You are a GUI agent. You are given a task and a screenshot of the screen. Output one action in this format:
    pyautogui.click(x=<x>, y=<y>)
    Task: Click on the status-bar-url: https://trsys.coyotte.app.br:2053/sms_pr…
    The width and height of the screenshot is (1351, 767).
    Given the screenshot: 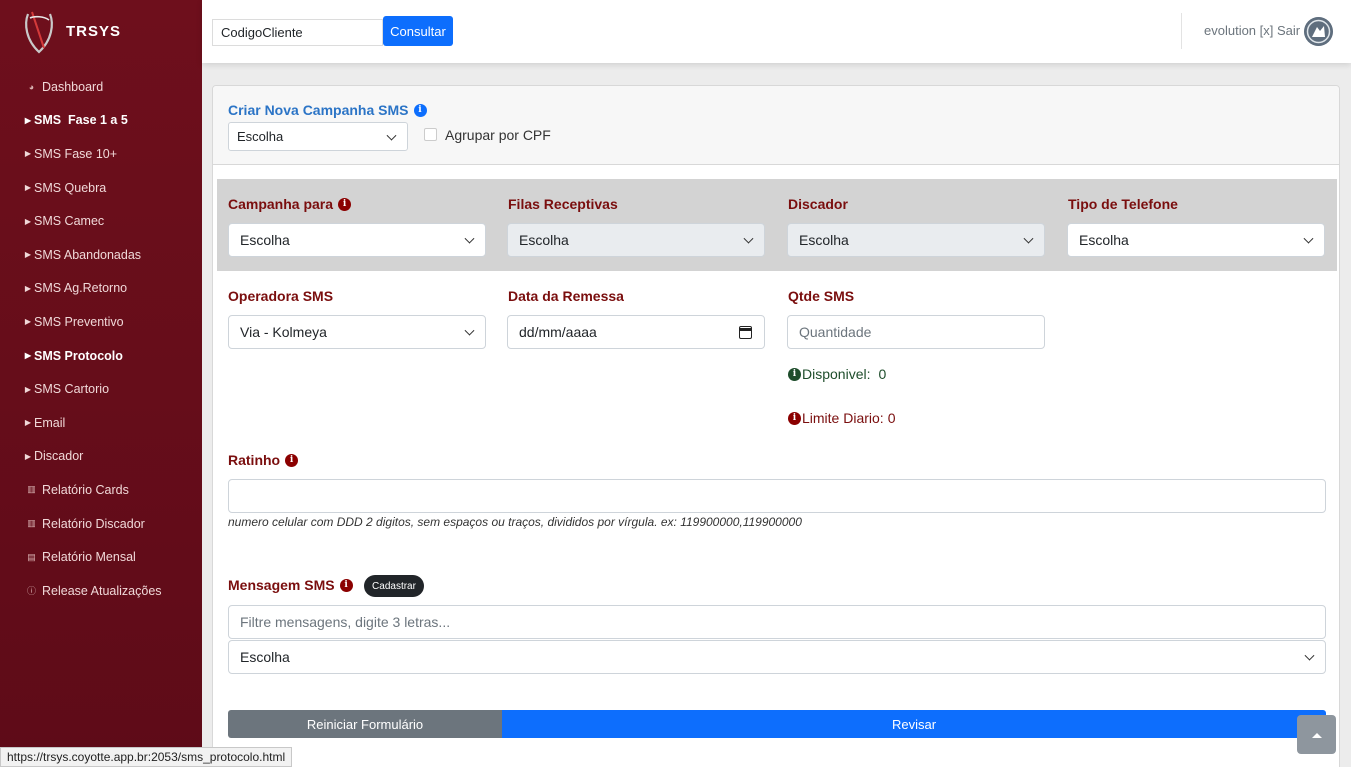 What is the action you would take?
    pyautogui.click(x=146, y=757)
    